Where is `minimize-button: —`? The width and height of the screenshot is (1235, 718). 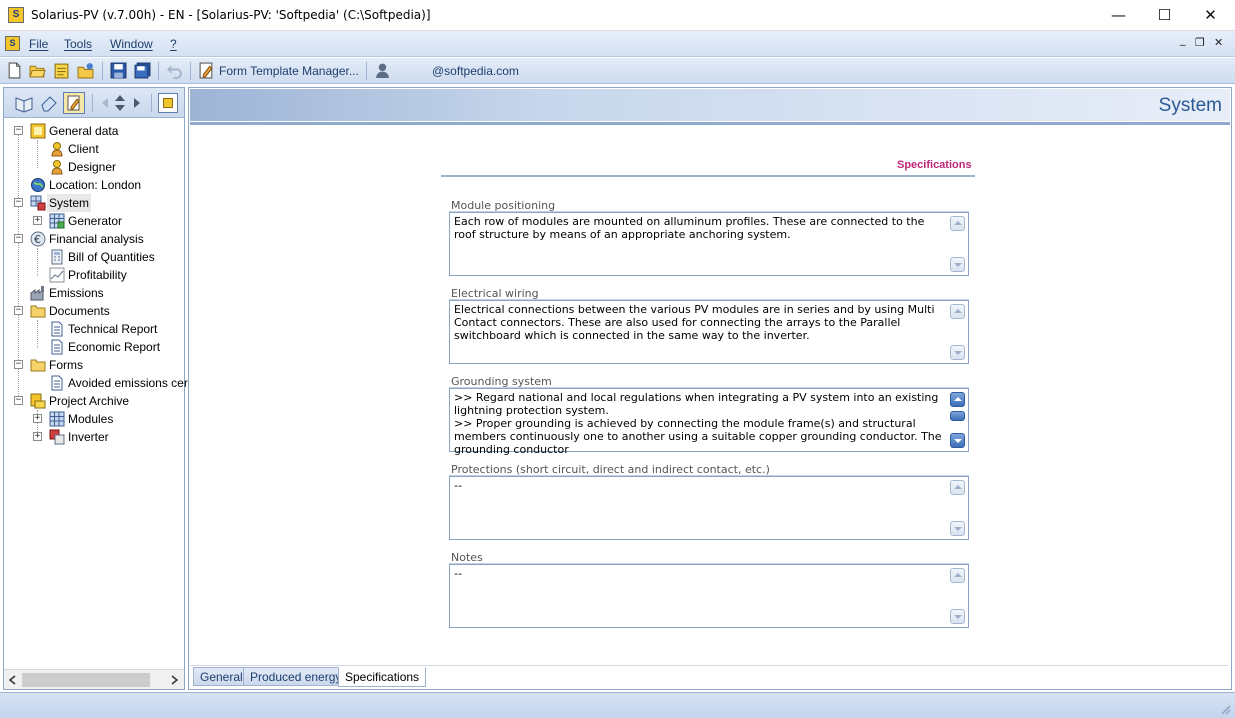
minimize-button: — is located at coordinates (1118, 15).